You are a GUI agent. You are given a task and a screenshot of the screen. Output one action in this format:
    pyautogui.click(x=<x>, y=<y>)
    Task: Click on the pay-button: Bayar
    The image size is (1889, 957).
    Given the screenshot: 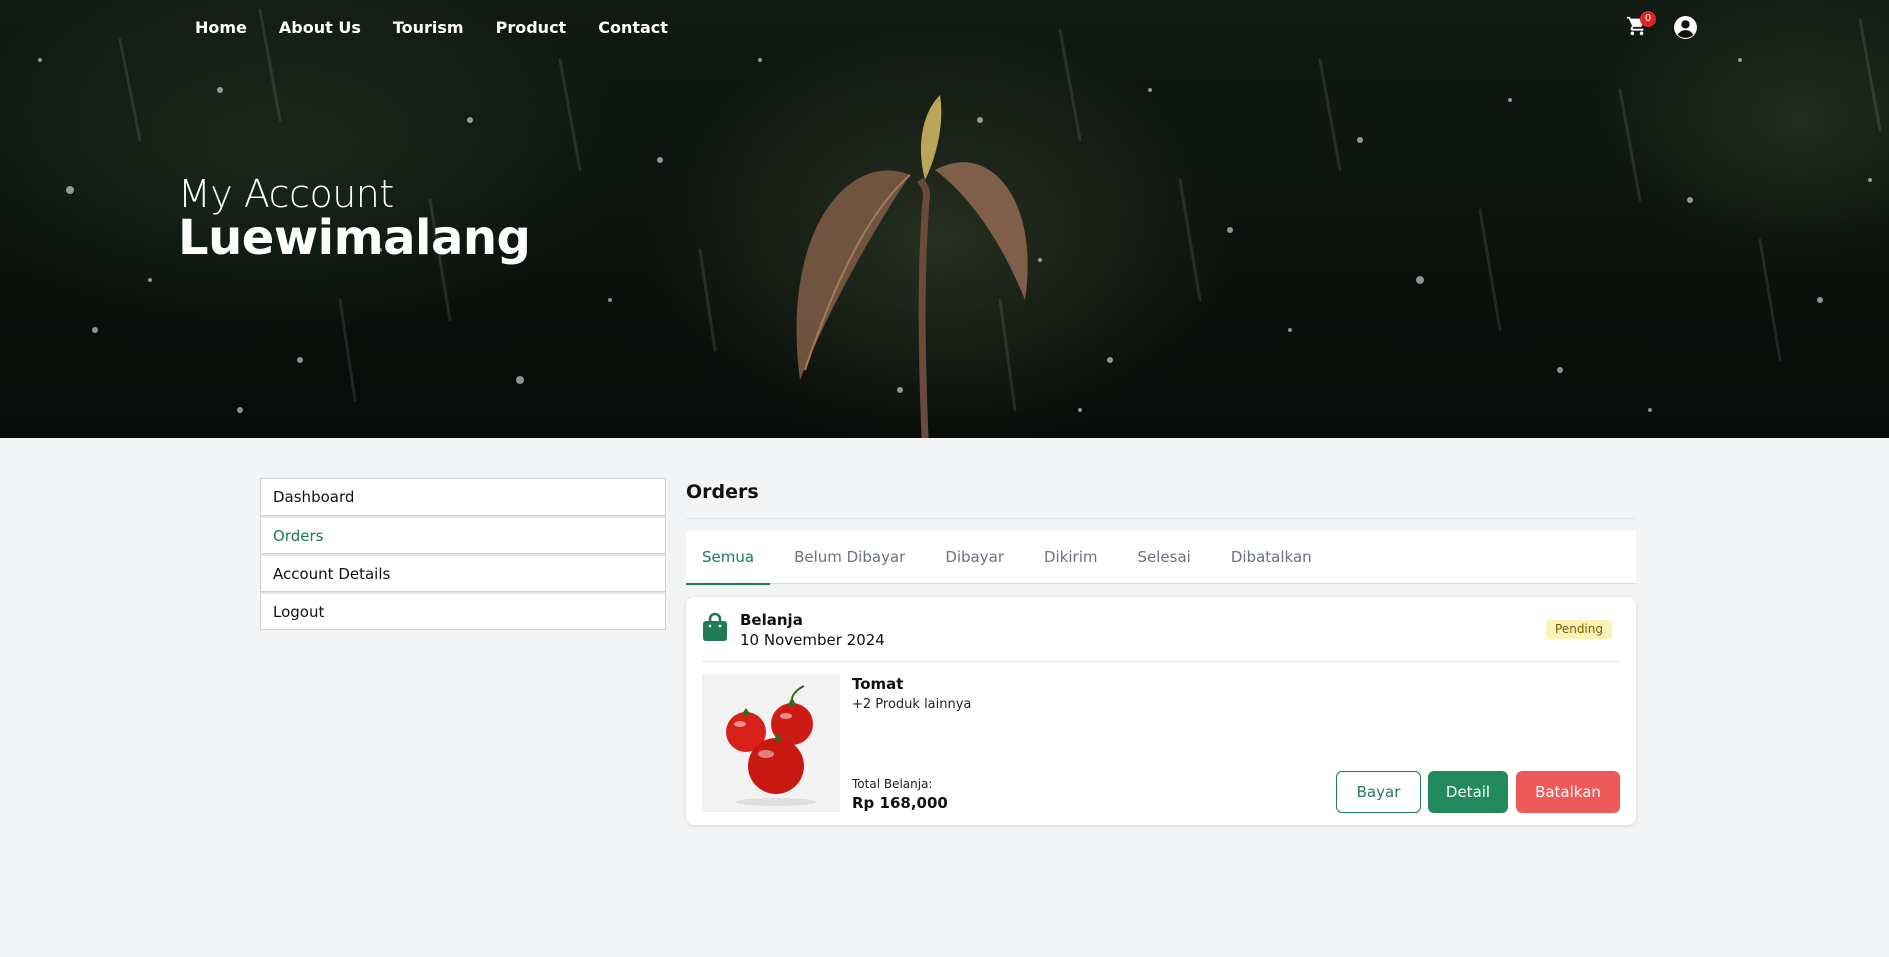 What is the action you would take?
    pyautogui.click(x=1378, y=792)
    